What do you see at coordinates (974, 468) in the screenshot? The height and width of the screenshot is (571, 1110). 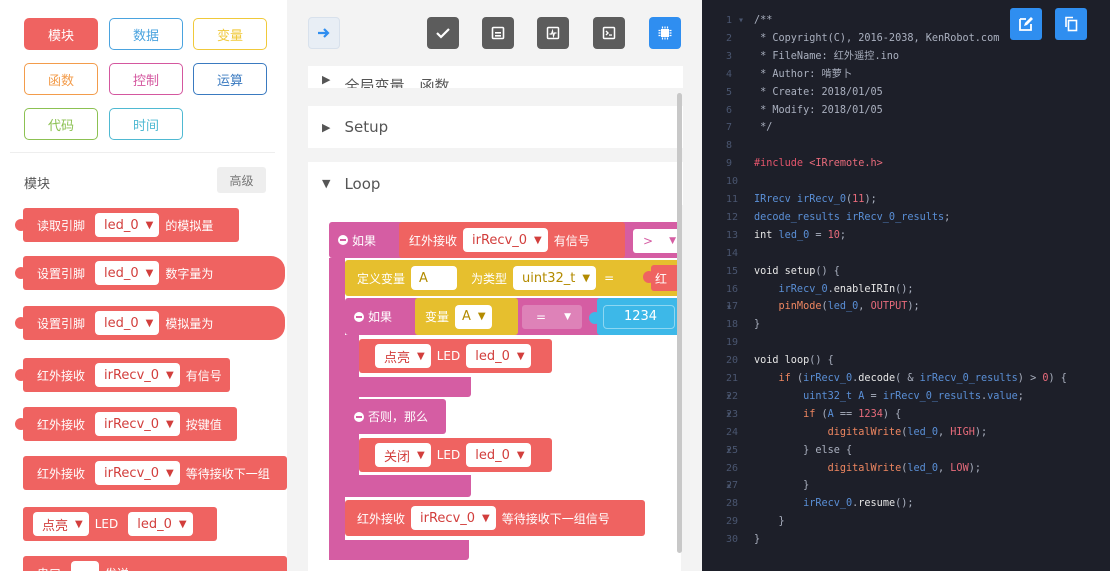 I see `code-token: );` at bounding box center [974, 468].